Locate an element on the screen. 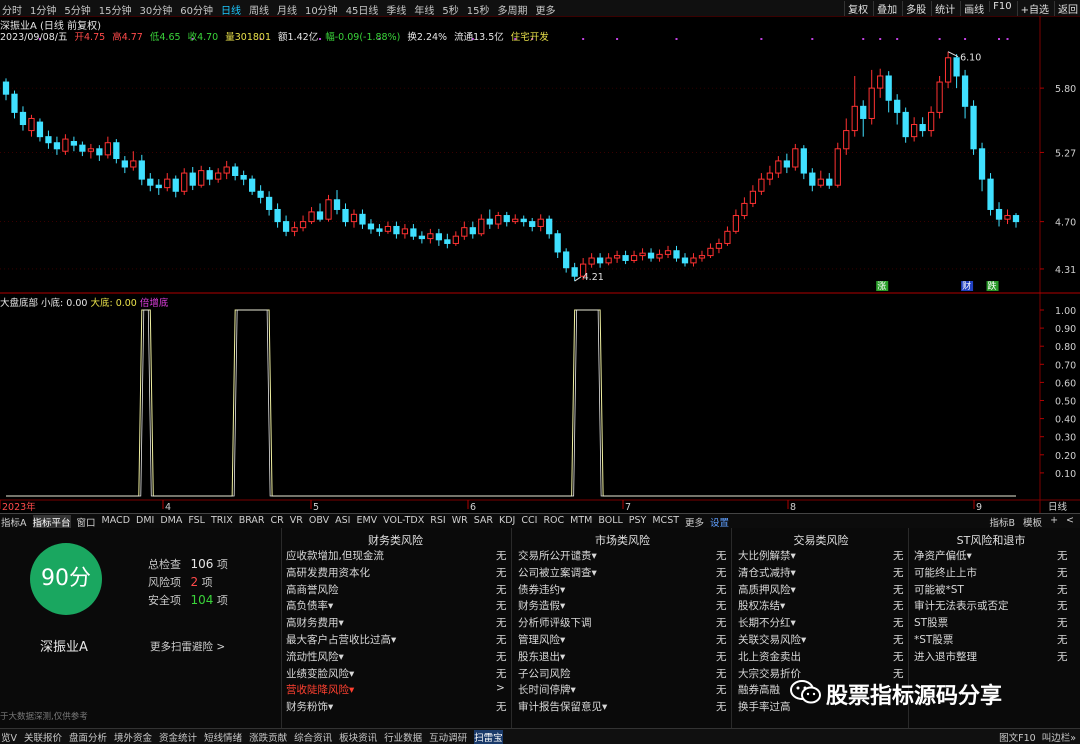 This screenshot has width=1080, height=744. risk-row: 营收陡降风险▾ > is located at coordinates (398, 689).